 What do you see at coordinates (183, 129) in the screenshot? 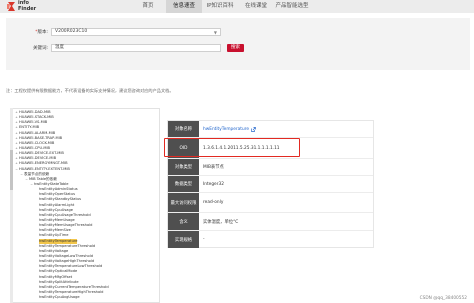
I see `detail-key: 对象名称` at bounding box center [183, 129].